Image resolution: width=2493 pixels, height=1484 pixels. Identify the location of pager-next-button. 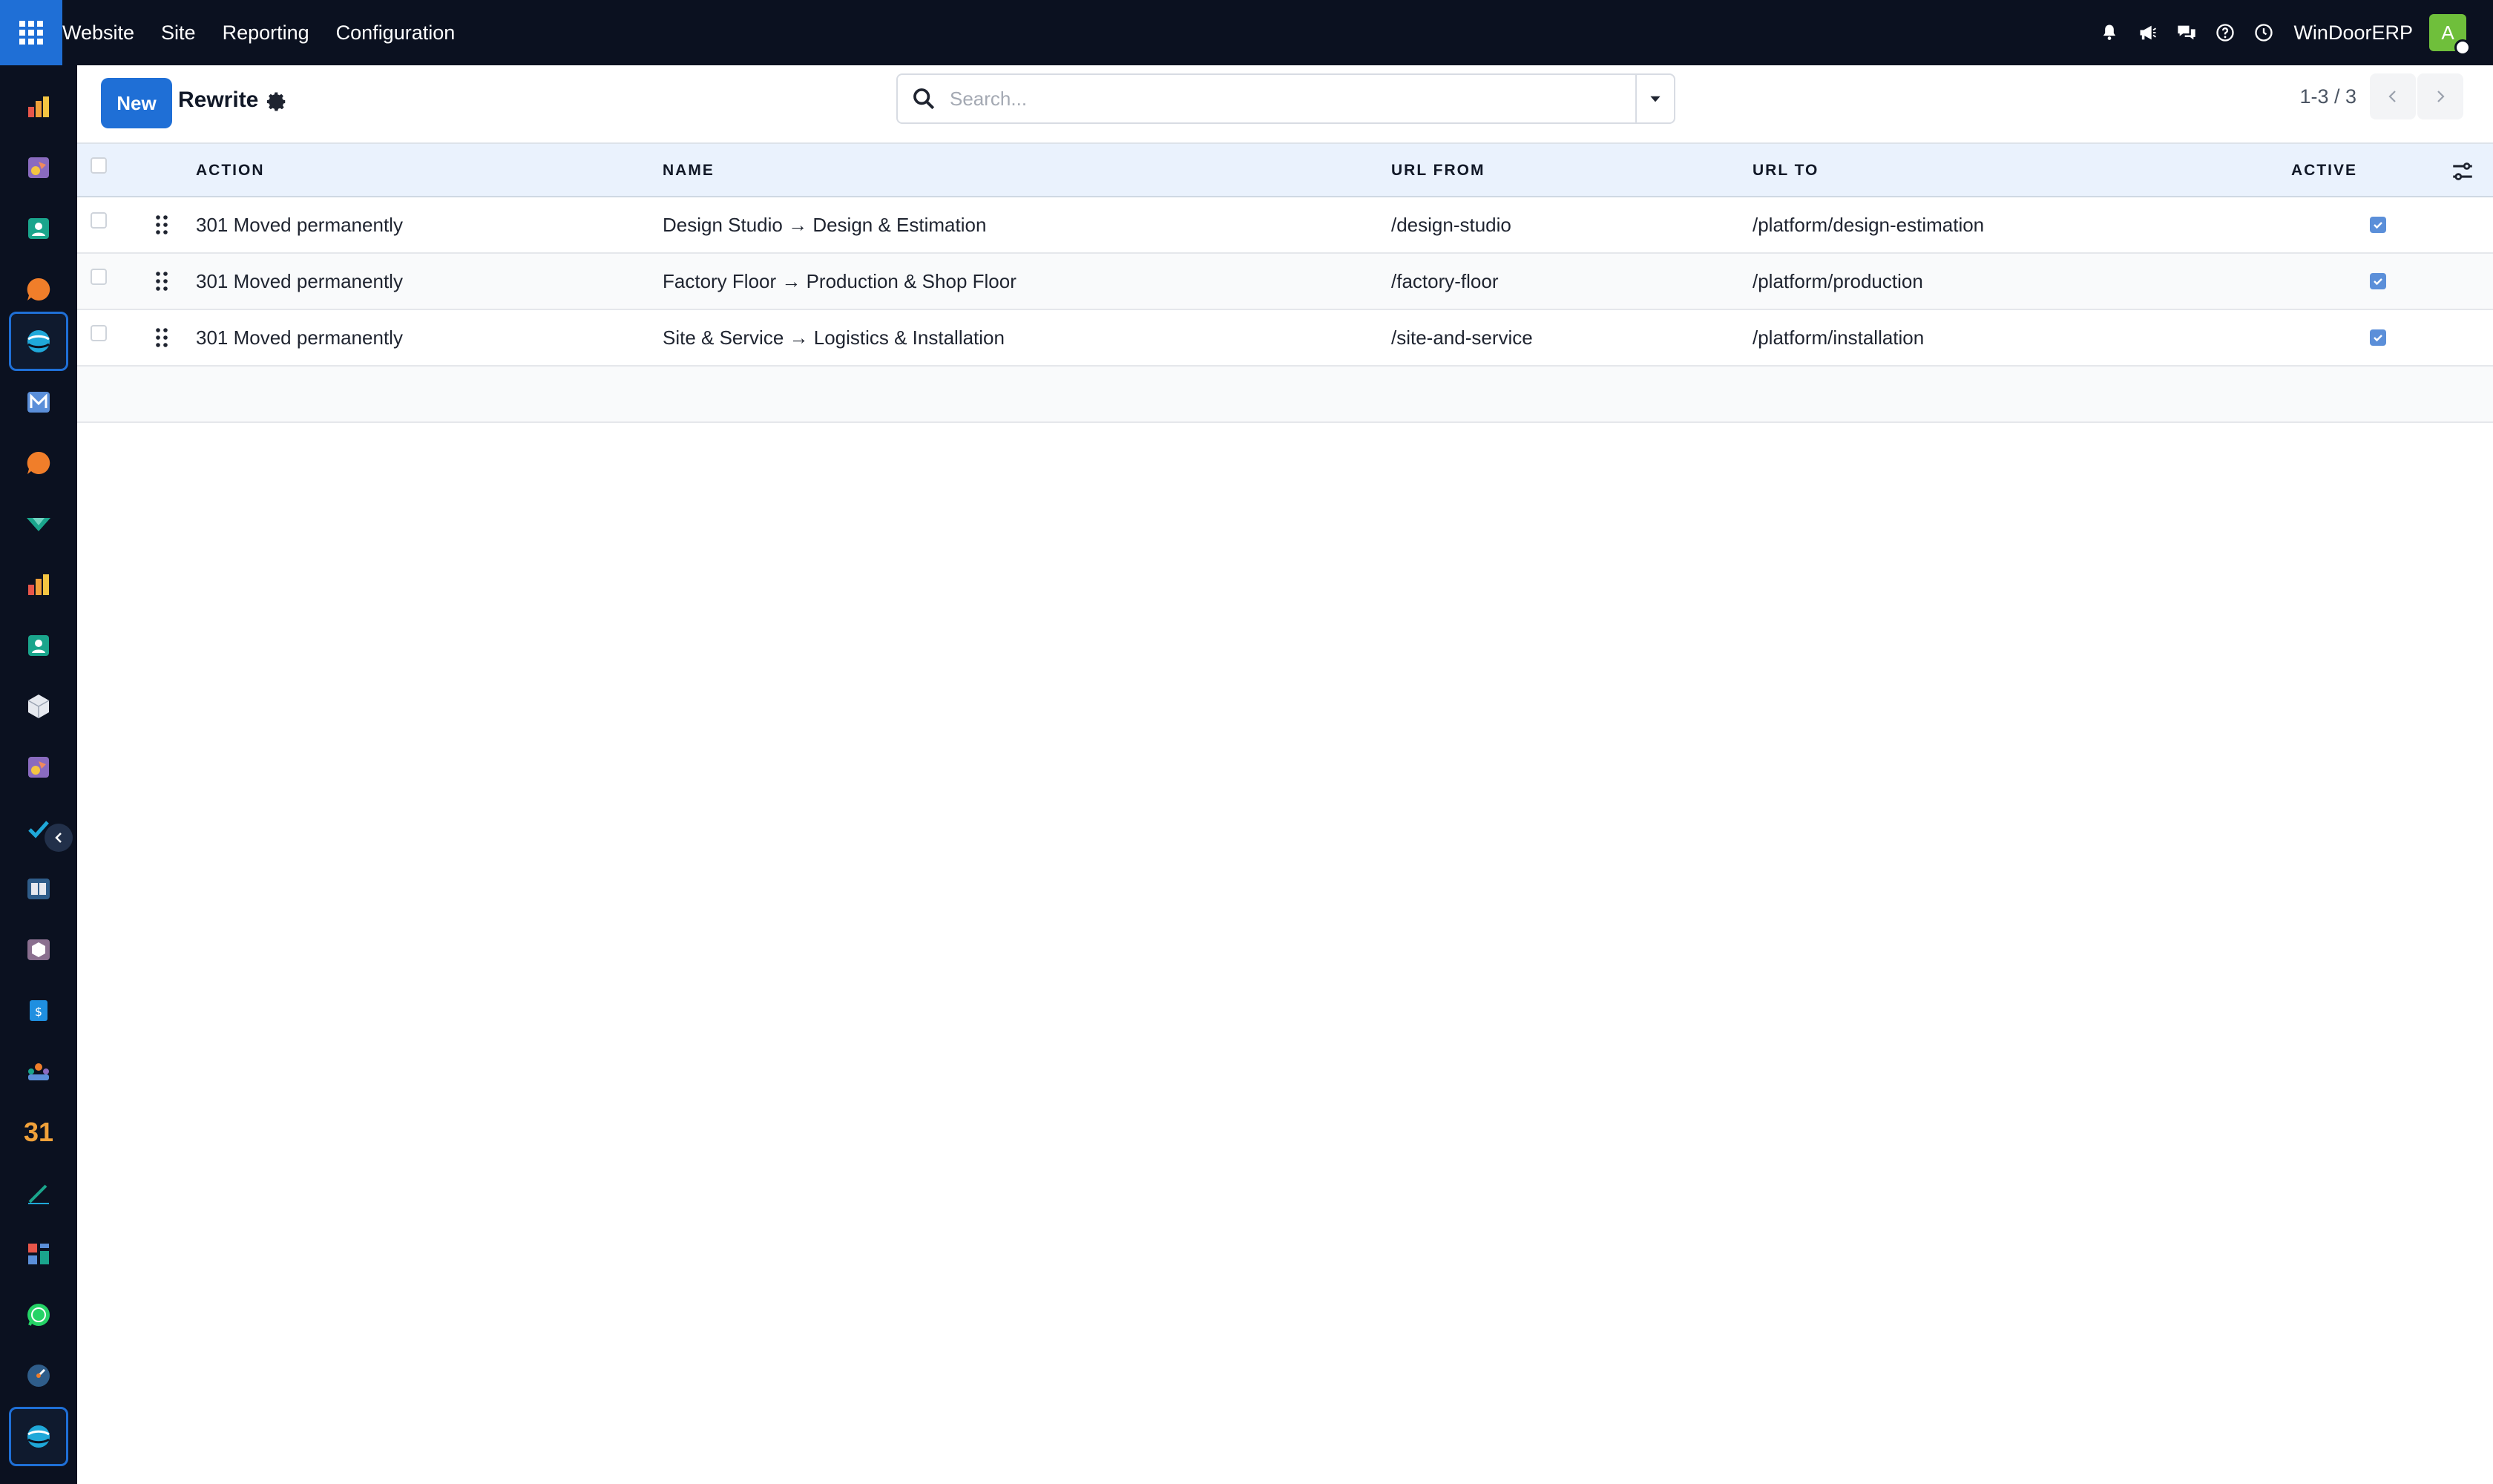
(2440, 96).